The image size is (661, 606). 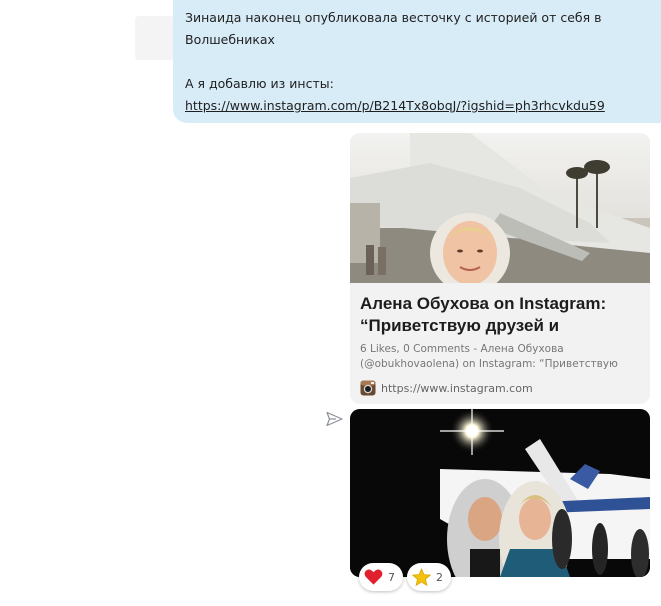 What do you see at coordinates (500, 208) in the screenshot?
I see `link-preview-image` at bounding box center [500, 208].